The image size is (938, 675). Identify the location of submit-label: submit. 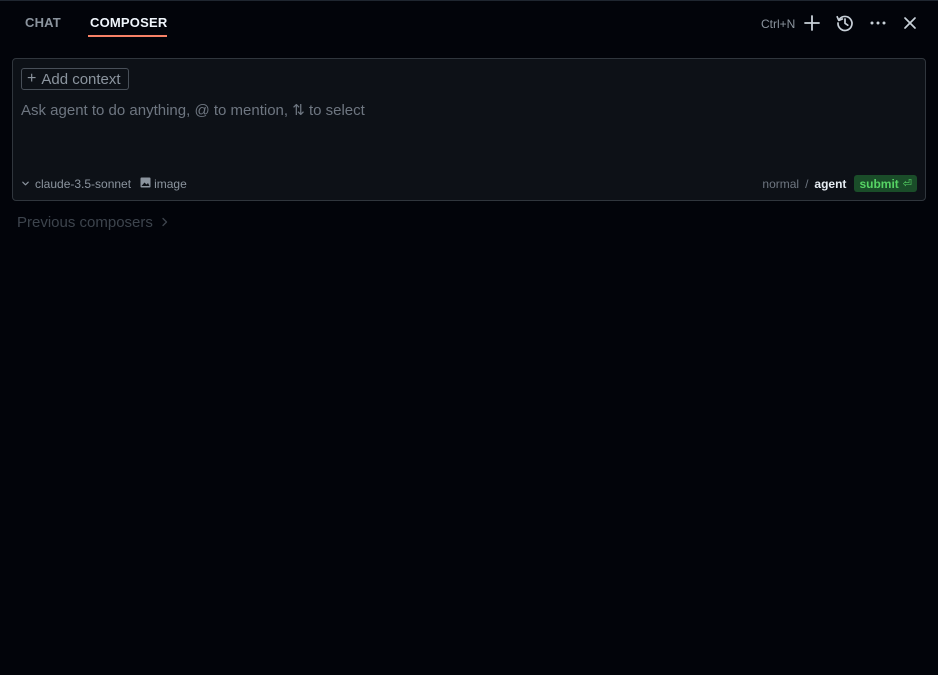
(879, 183).